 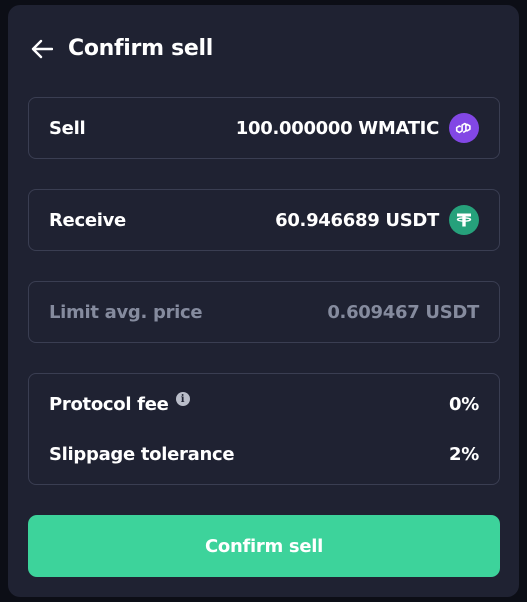 I want to click on receive-amount: 60.946689 USDT, so click(x=357, y=220).